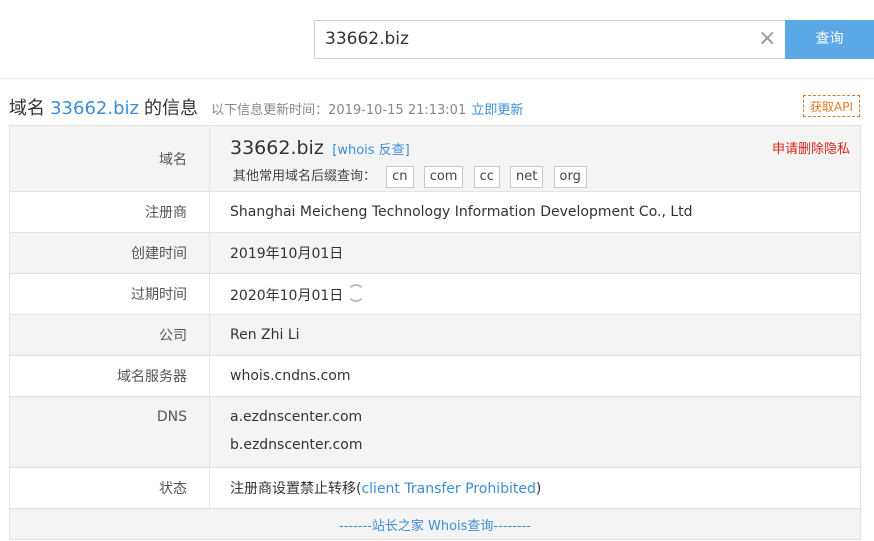  I want to click on row-label-registrar: 注册商, so click(109, 212).